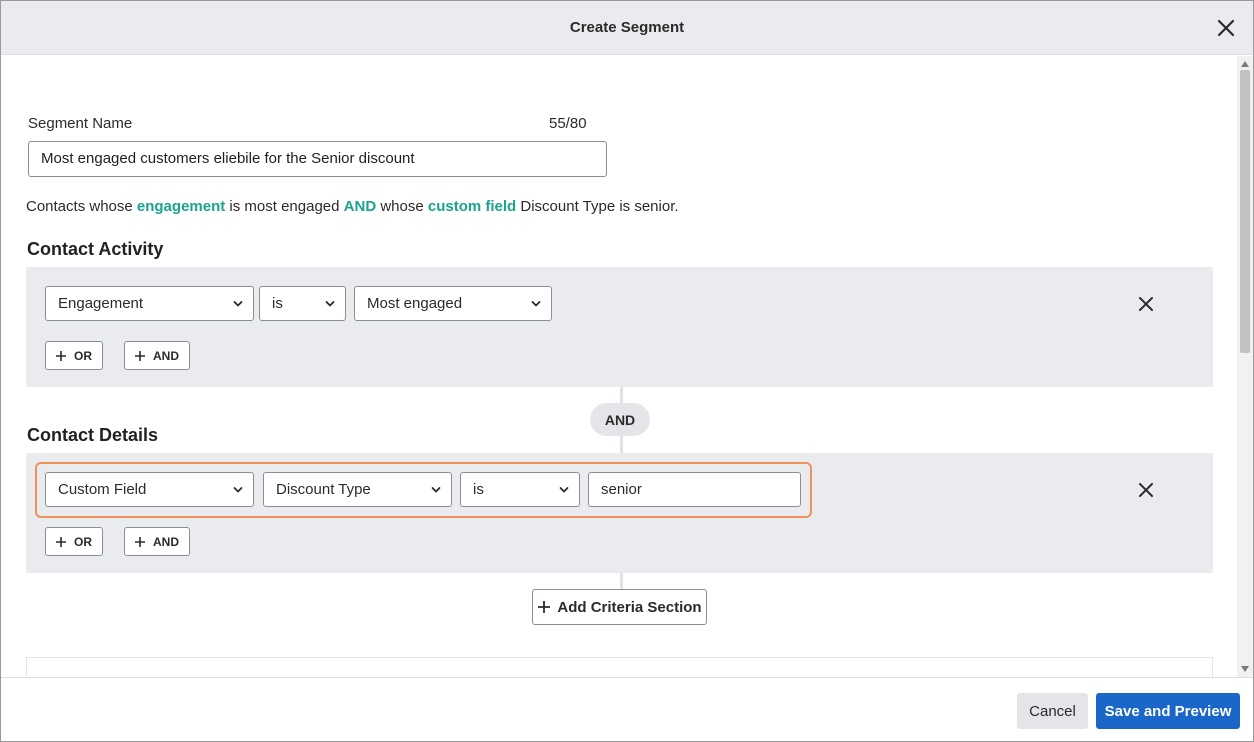 The width and height of the screenshot is (1254, 742). What do you see at coordinates (472, 206) in the screenshot?
I see `summary-link-custom-field: custom field` at bounding box center [472, 206].